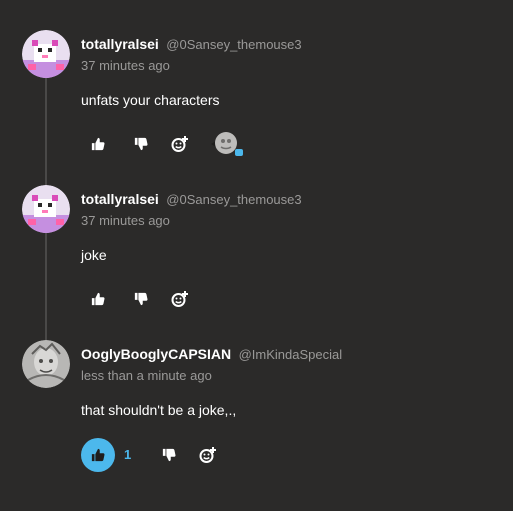  I want to click on comment-text: that shouldn't be a joke,.,, so click(159, 410).